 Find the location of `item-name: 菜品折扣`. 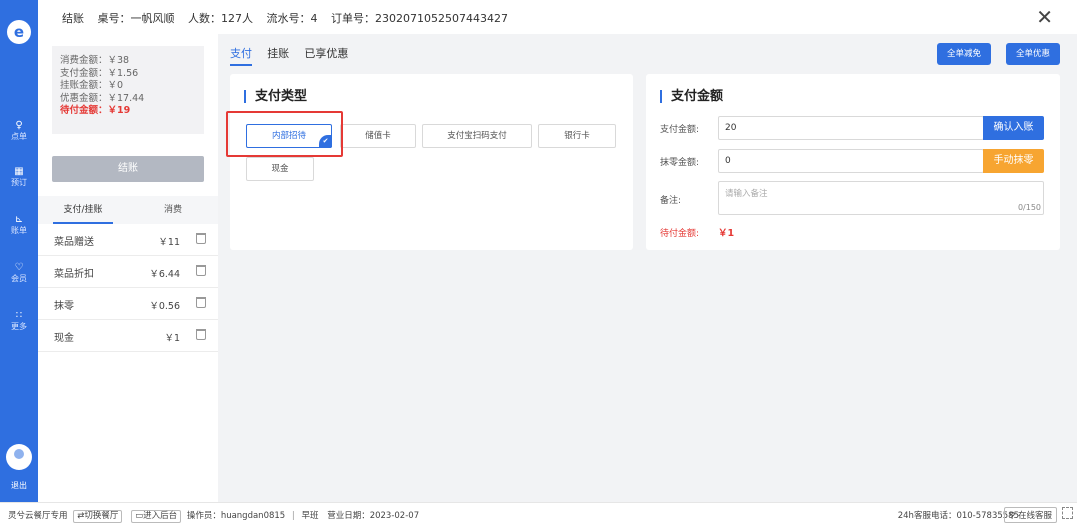

item-name: 菜品折扣 is located at coordinates (74, 274).